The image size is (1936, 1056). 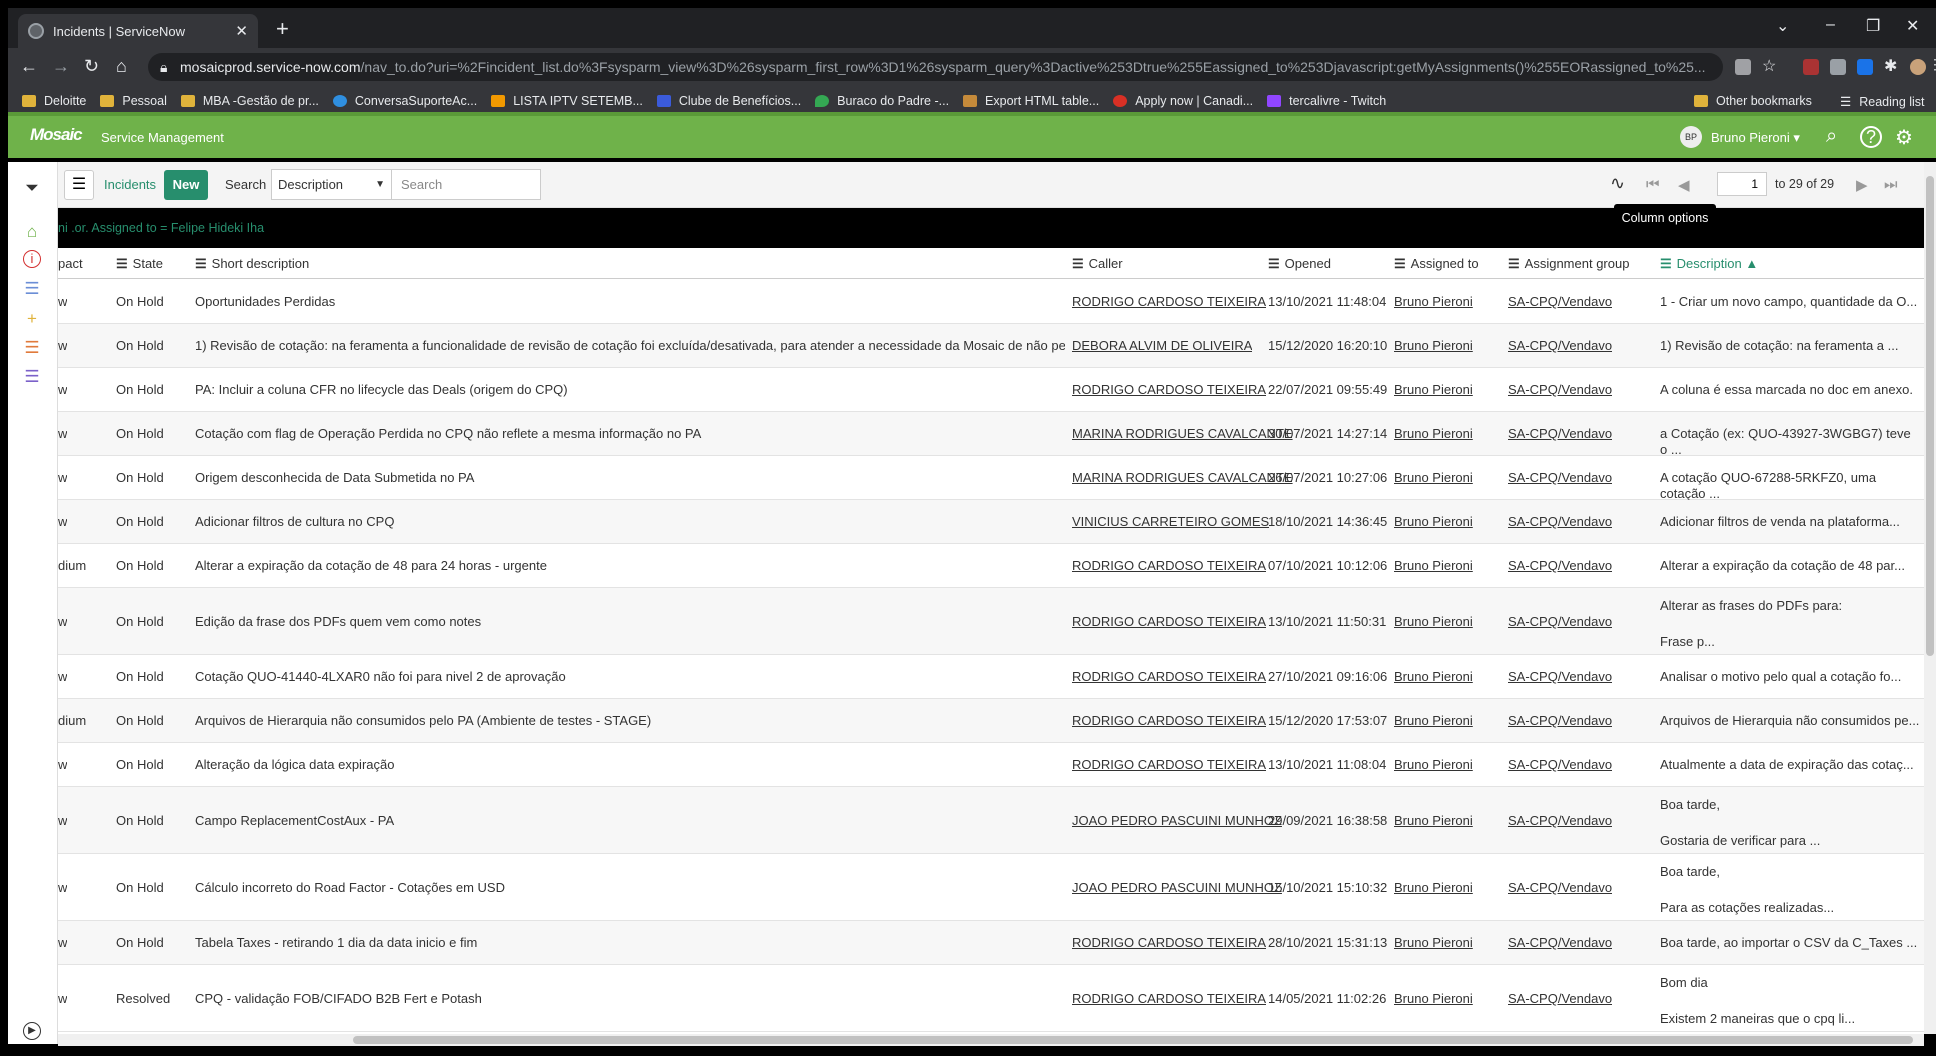 What do you see at coordinates (1436, 264) in the screenshot?
I see `column-header-assigned-to: ☰ Assigned to` at bounding box center [1436, 264].